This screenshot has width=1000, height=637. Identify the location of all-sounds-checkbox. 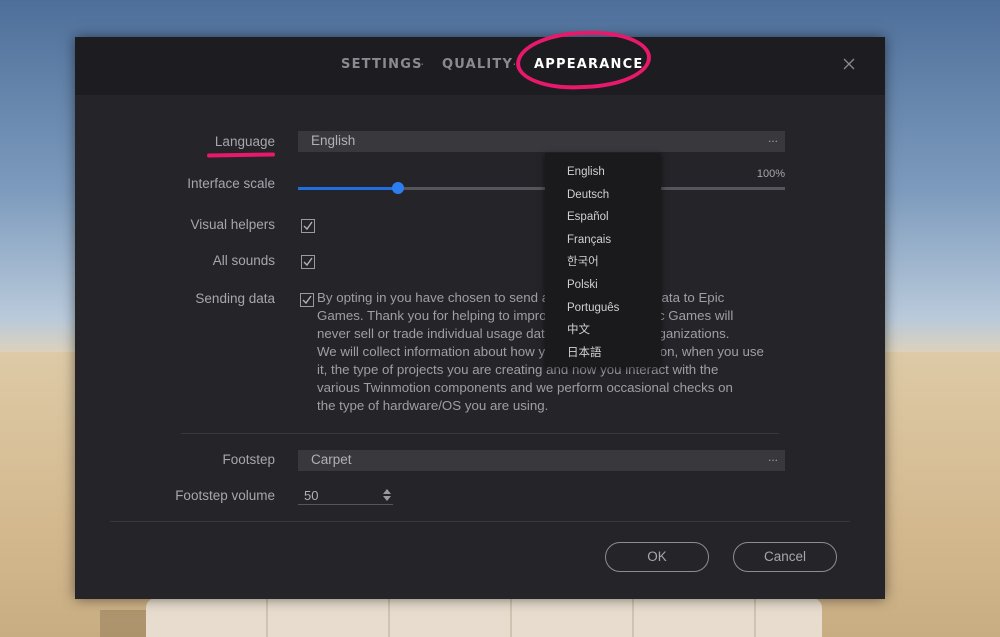
(308, 262).